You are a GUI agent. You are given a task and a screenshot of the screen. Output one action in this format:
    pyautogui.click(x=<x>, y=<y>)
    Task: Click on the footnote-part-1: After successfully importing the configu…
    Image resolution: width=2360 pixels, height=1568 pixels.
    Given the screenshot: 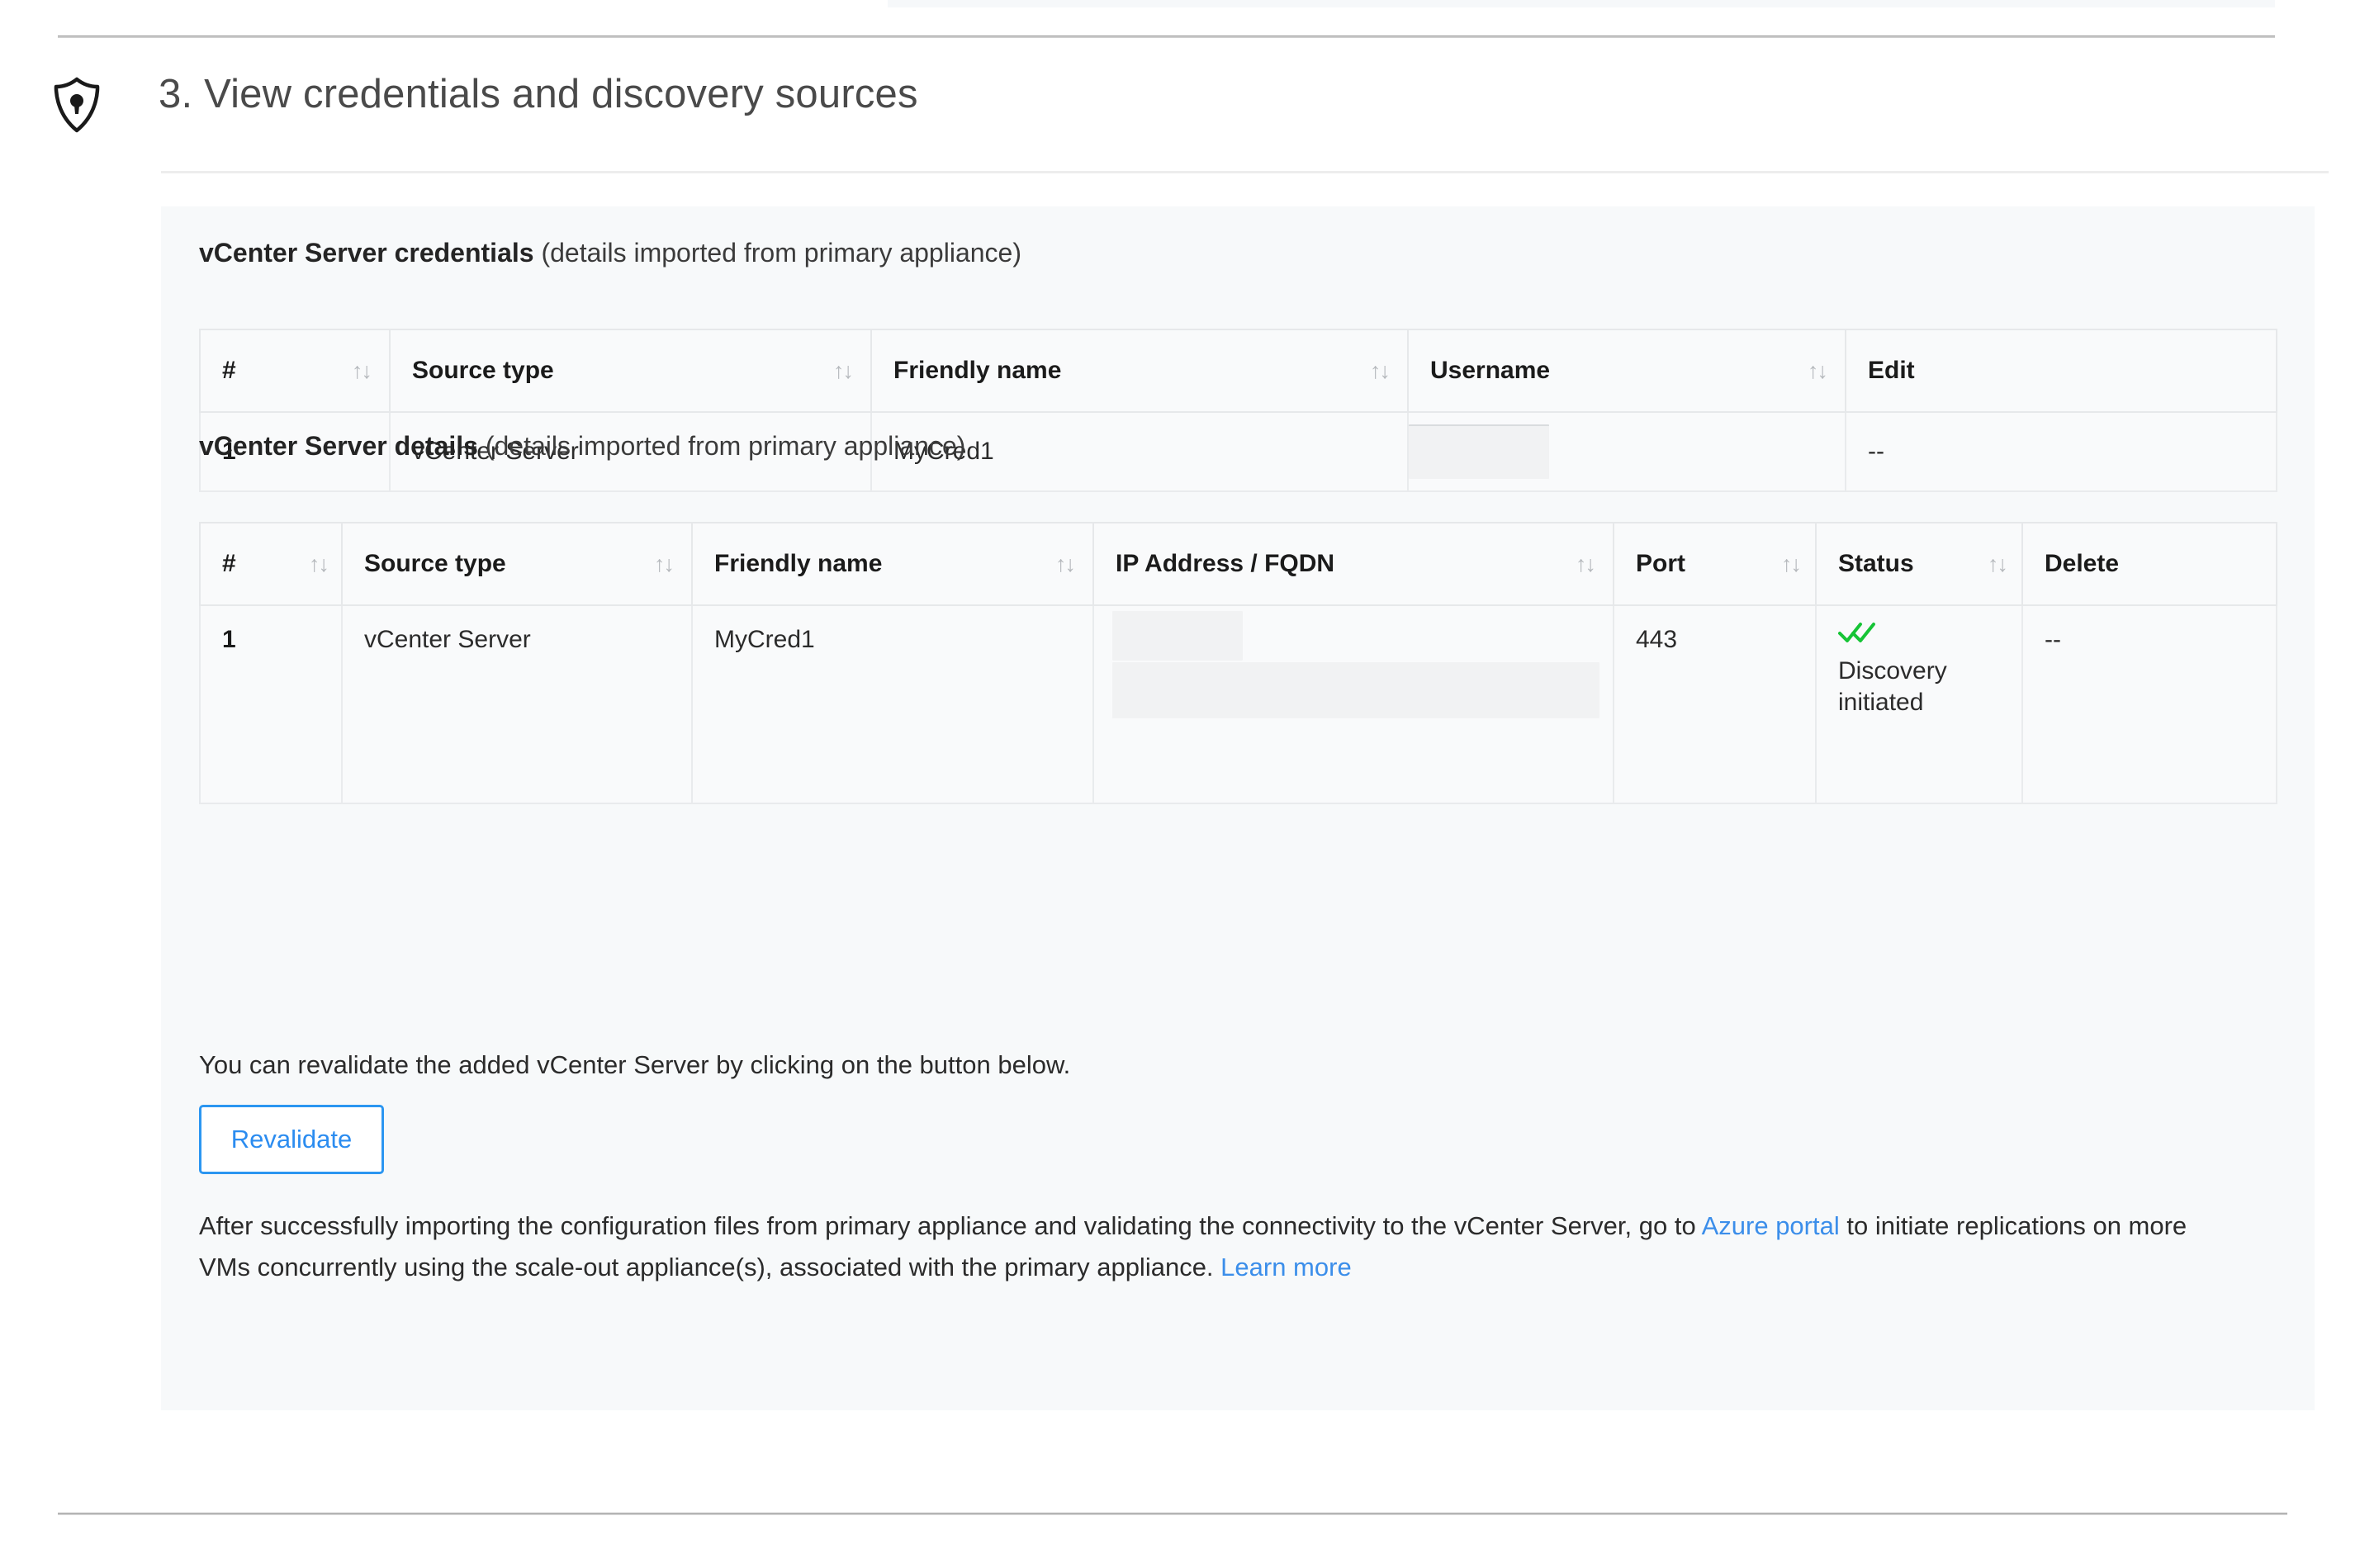 What is the action you would take?
    pyautogui.click(x=951, y=1225)
    